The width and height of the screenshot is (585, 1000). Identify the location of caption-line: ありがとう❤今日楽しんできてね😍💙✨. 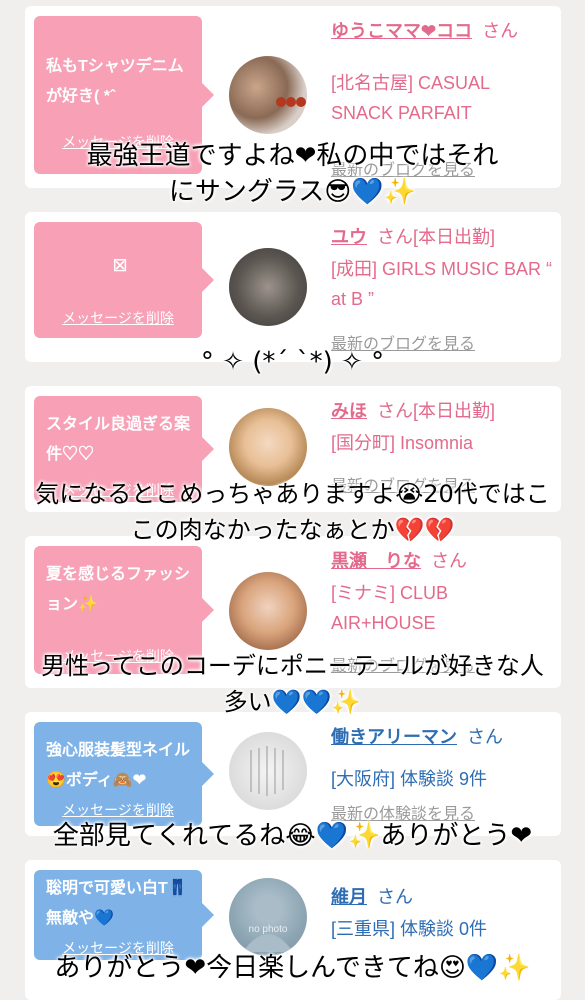
(292, 968).